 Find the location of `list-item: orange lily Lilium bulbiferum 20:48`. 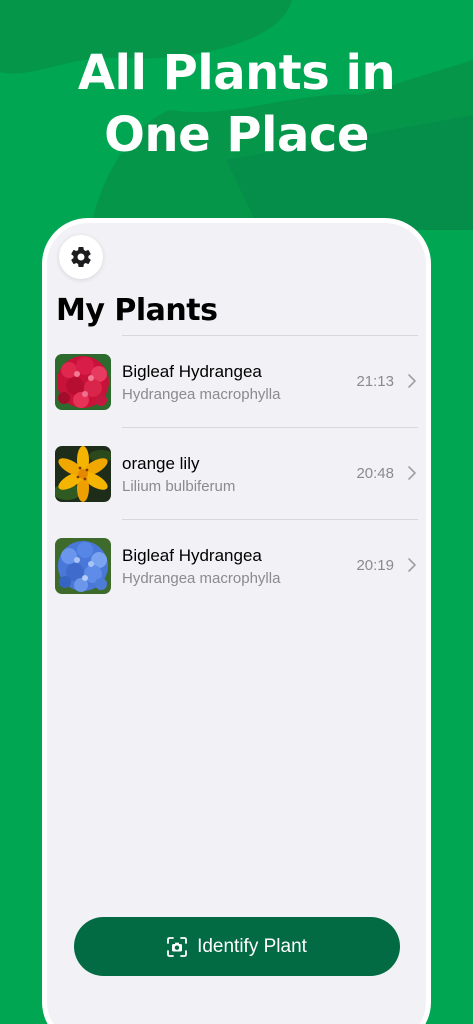

list-item: orange lily Lilium bulbiferum 20:48 is located at coordinates (236, 474).